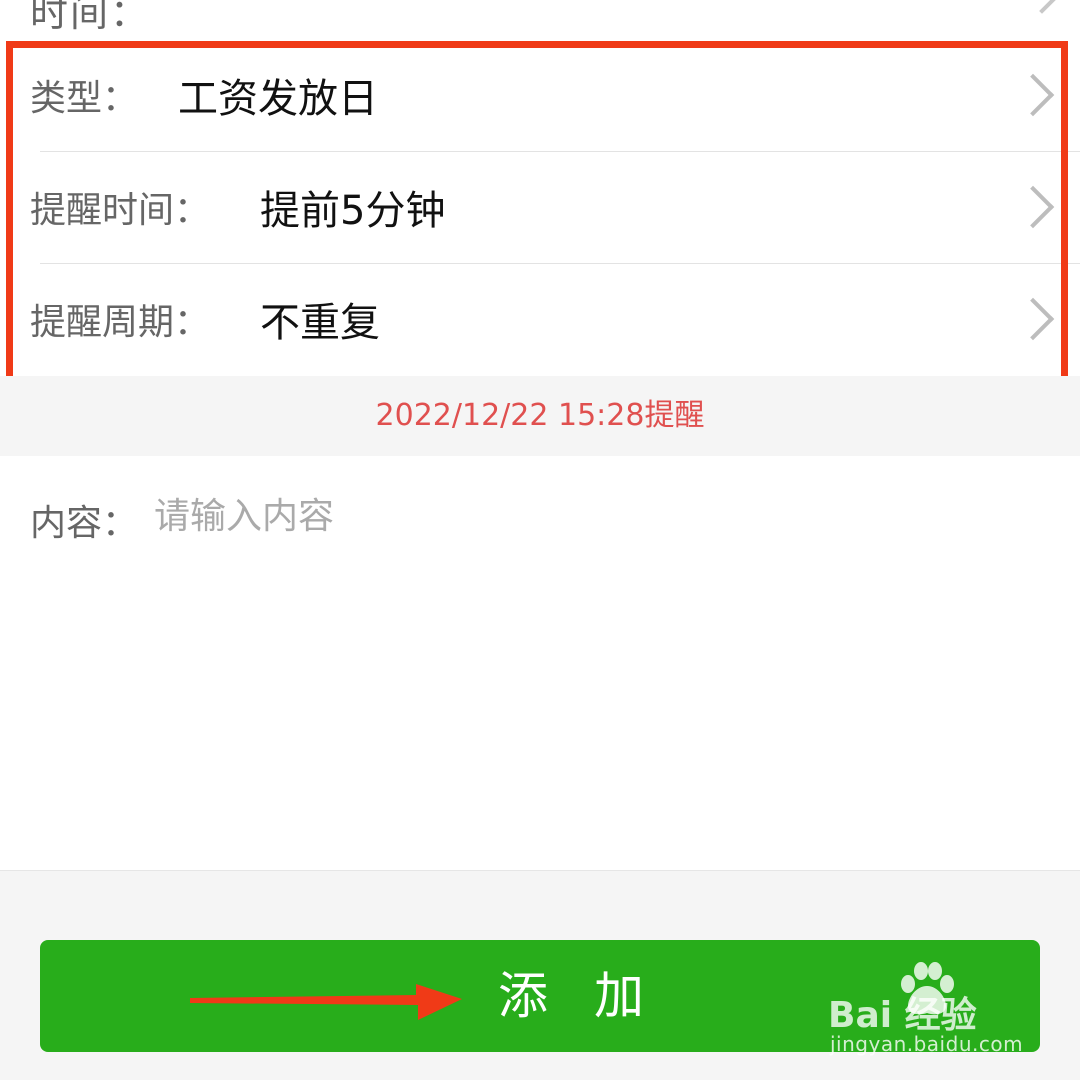 The image size is (1080, 1080). What do you see at coordinates (902, 1015) in the screenshot?
I see `watermark-brand: Bai 经验` at bounding box center [902, 1015].